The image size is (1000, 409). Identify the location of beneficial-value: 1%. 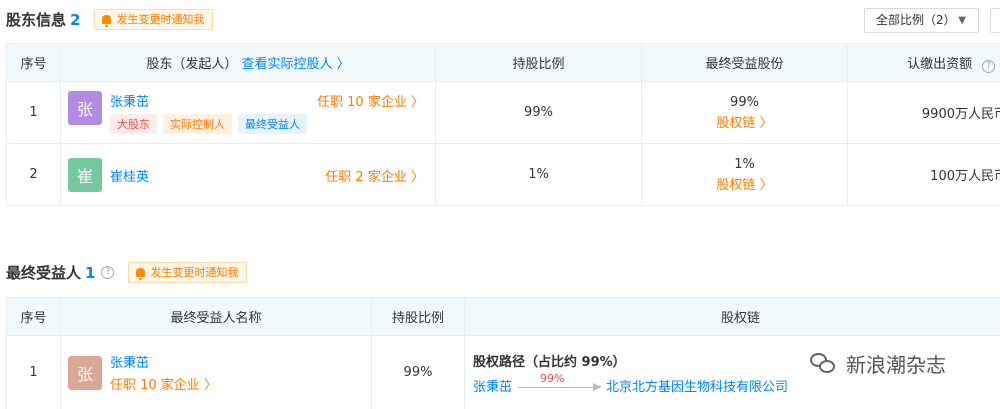
(744, 164).